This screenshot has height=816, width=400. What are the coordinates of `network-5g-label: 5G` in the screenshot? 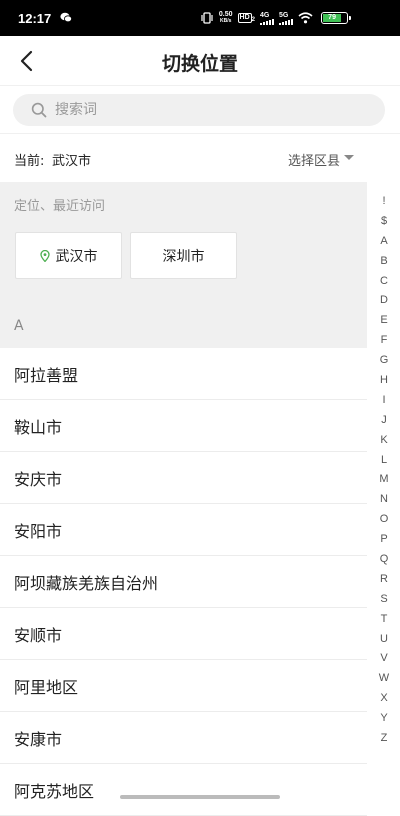 It's located at (284, 15).